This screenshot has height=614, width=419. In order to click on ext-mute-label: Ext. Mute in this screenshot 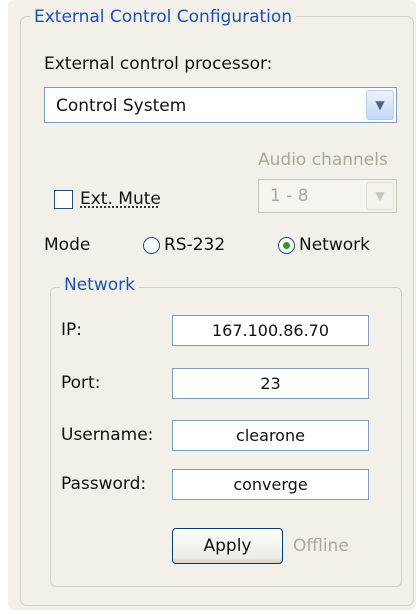, I will do `click(120, 199)`.